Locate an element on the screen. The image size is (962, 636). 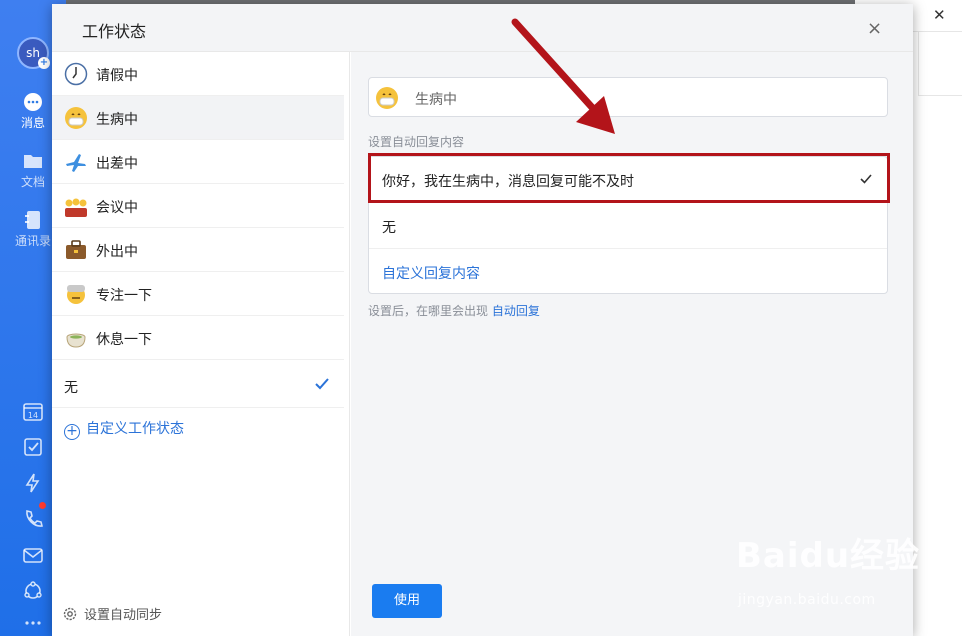
auto-sync-setting: 设置自动同步 is located at coordinates (112, 613).